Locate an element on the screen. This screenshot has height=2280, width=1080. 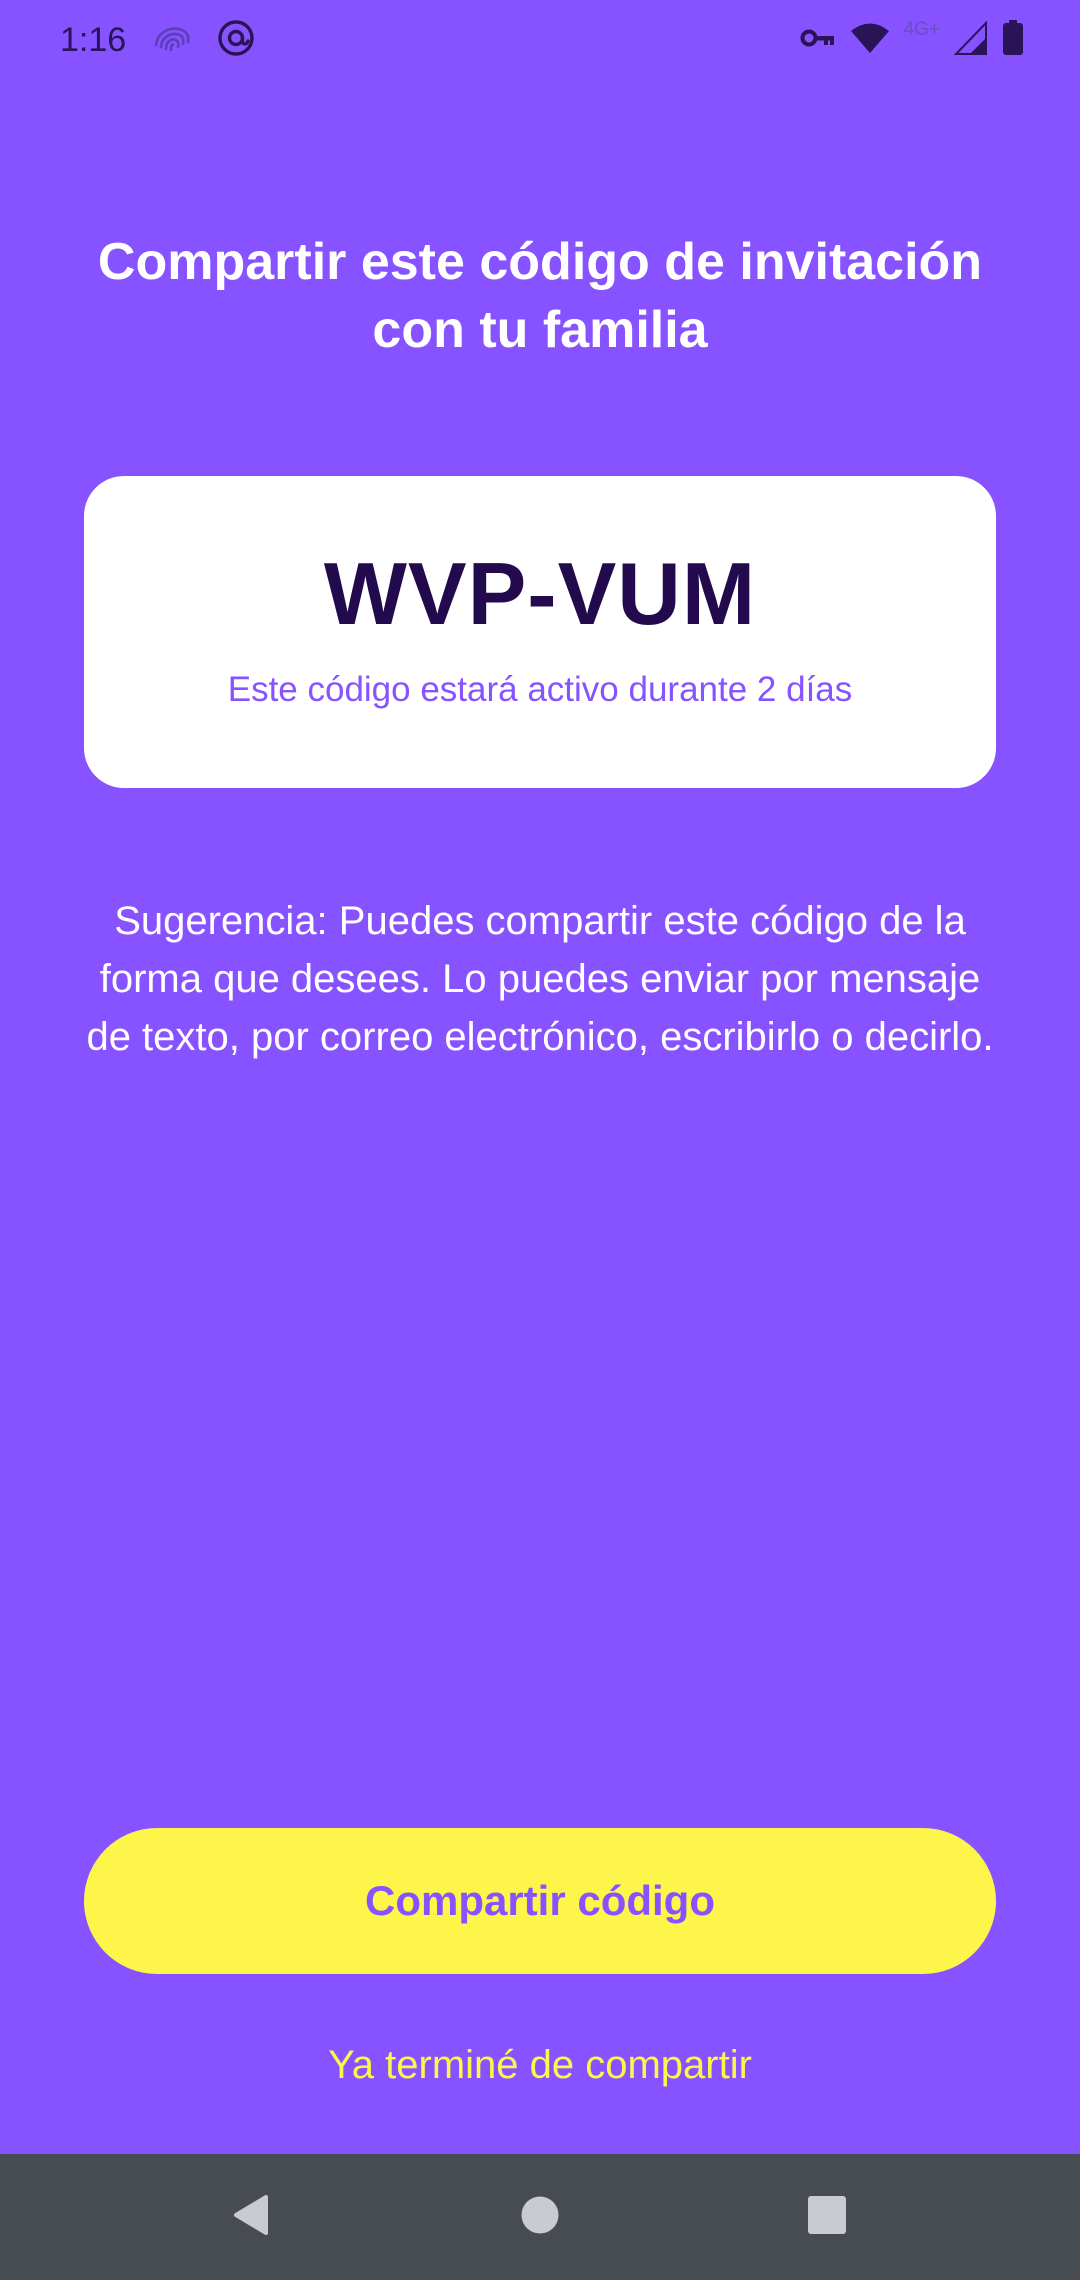
share-code-button: Compartir código is located at coordinates (540, 1901).